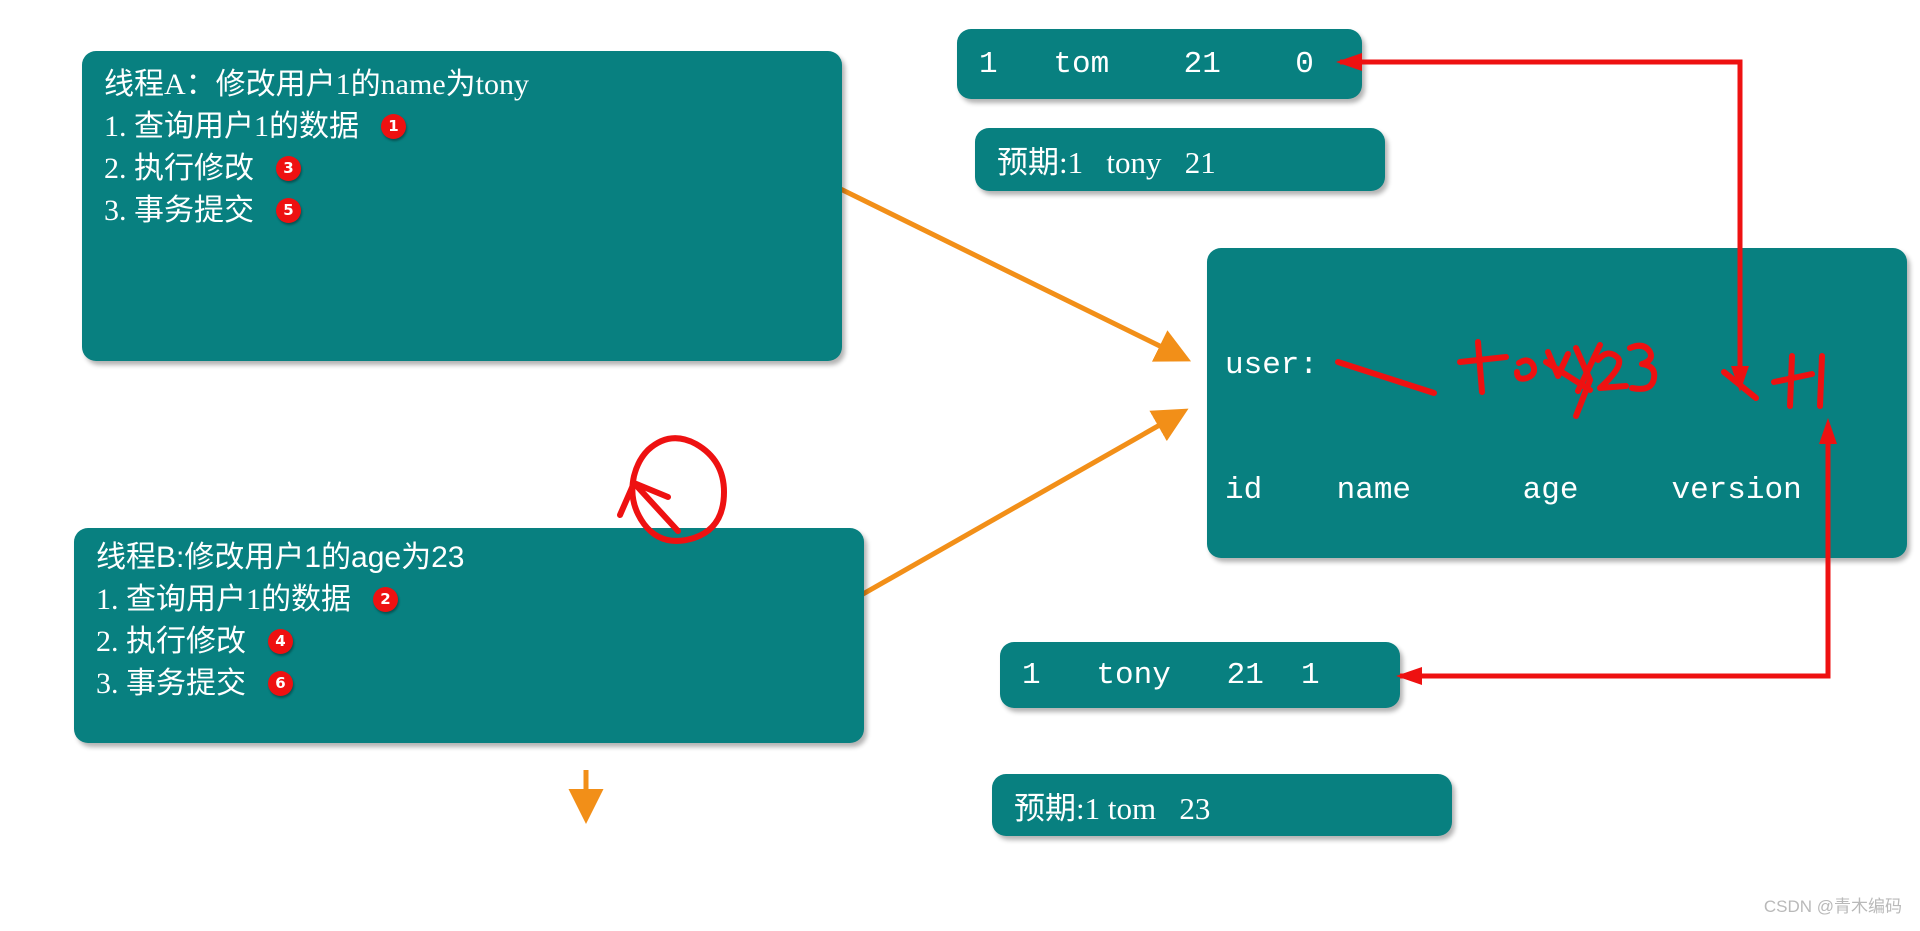 The height and width of the screenshot is (931, 1920). I want to click on step-badge-5: 5, so click(288, 210).